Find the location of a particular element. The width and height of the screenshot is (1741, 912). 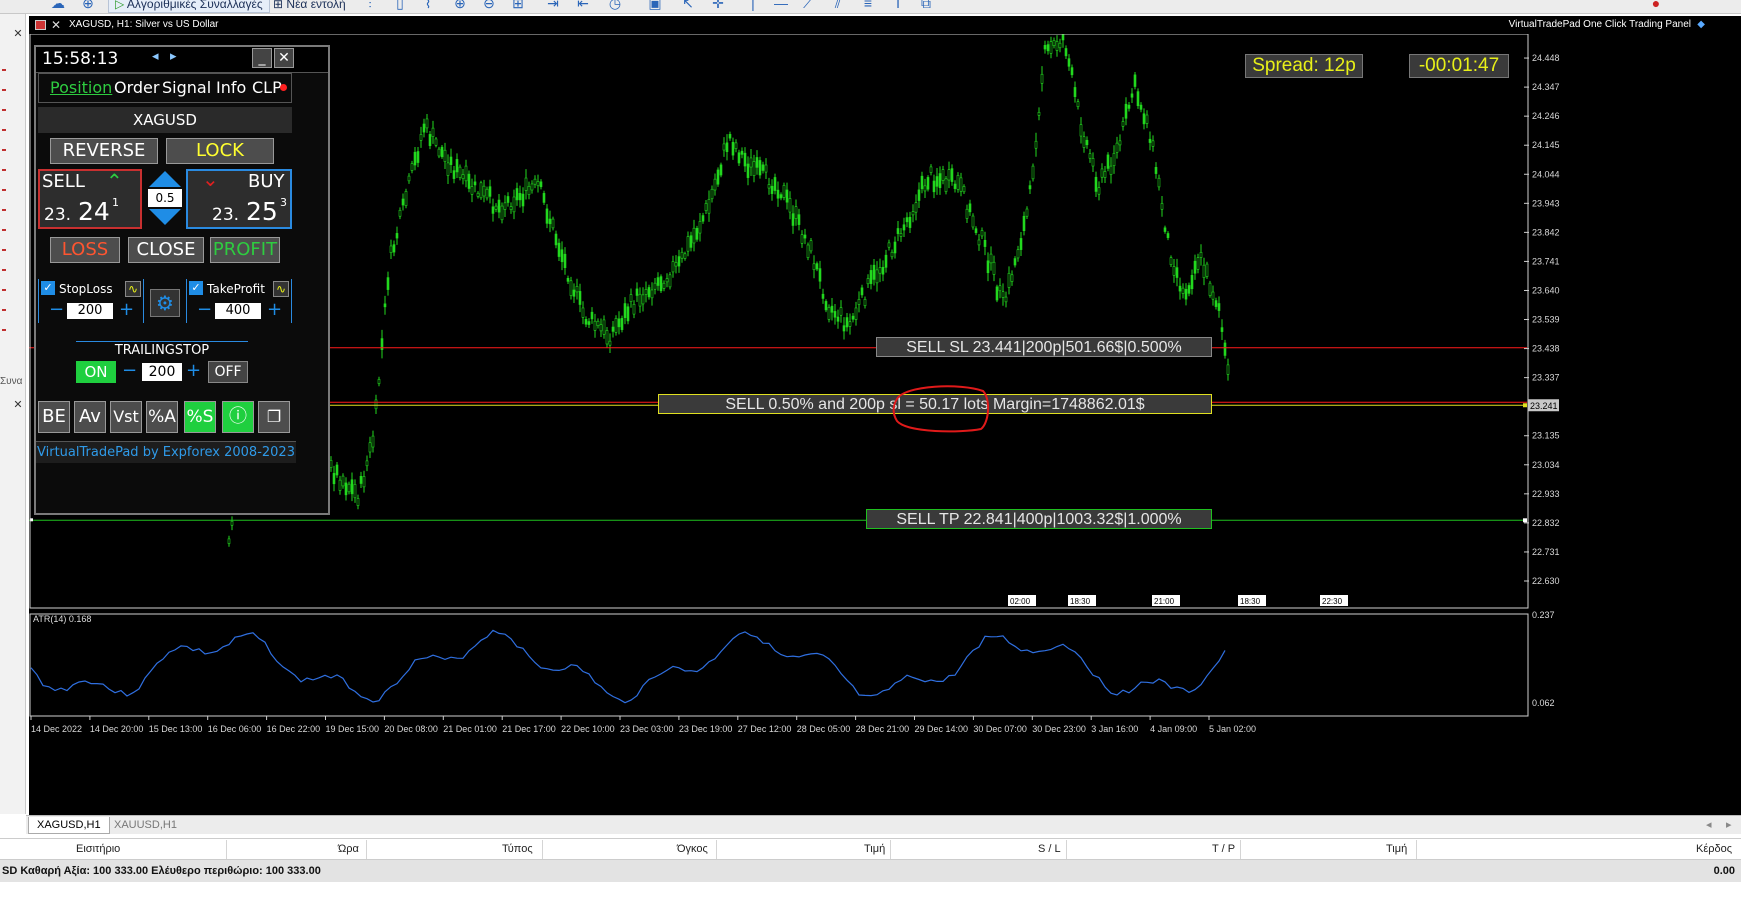

tab-info: Info is located at coordinates (231, 87).